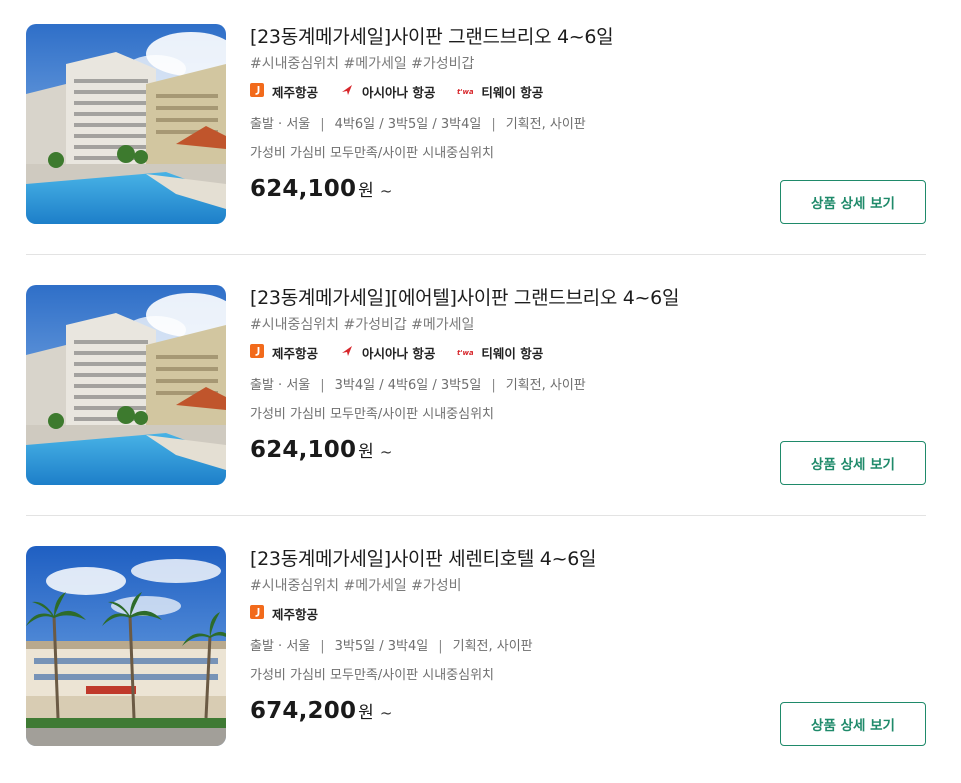 Image resolution: width=961 pixels, height=783 pixels. What do you see at coordinates (126, 646) in the screenshot?
I see `hotel-palm-photo` at bounding box center [126, 646].